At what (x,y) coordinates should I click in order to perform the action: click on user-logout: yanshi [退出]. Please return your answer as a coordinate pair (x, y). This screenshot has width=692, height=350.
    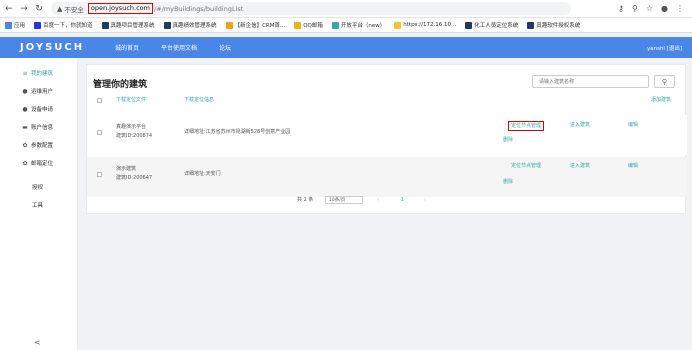
    Looking at the image, I should click on (664, 48).